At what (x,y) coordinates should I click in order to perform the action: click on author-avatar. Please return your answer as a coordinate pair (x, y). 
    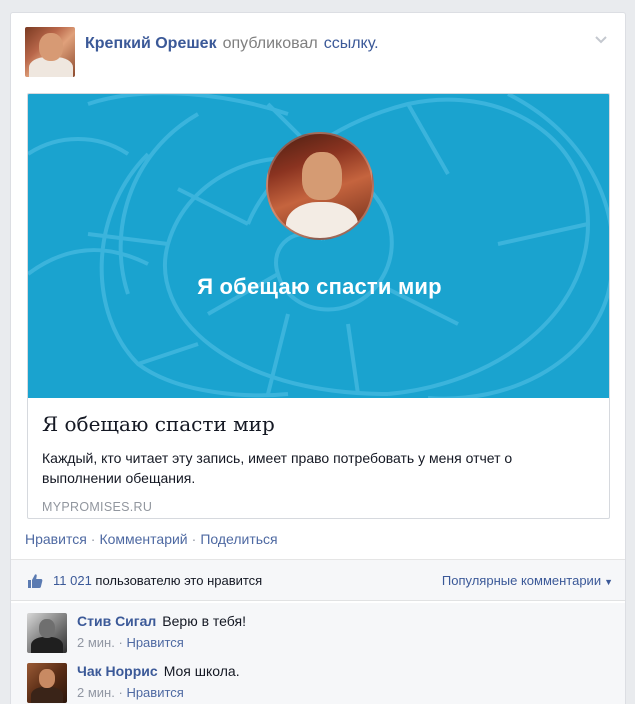
    Looking at the image, I should click on (50, 52).